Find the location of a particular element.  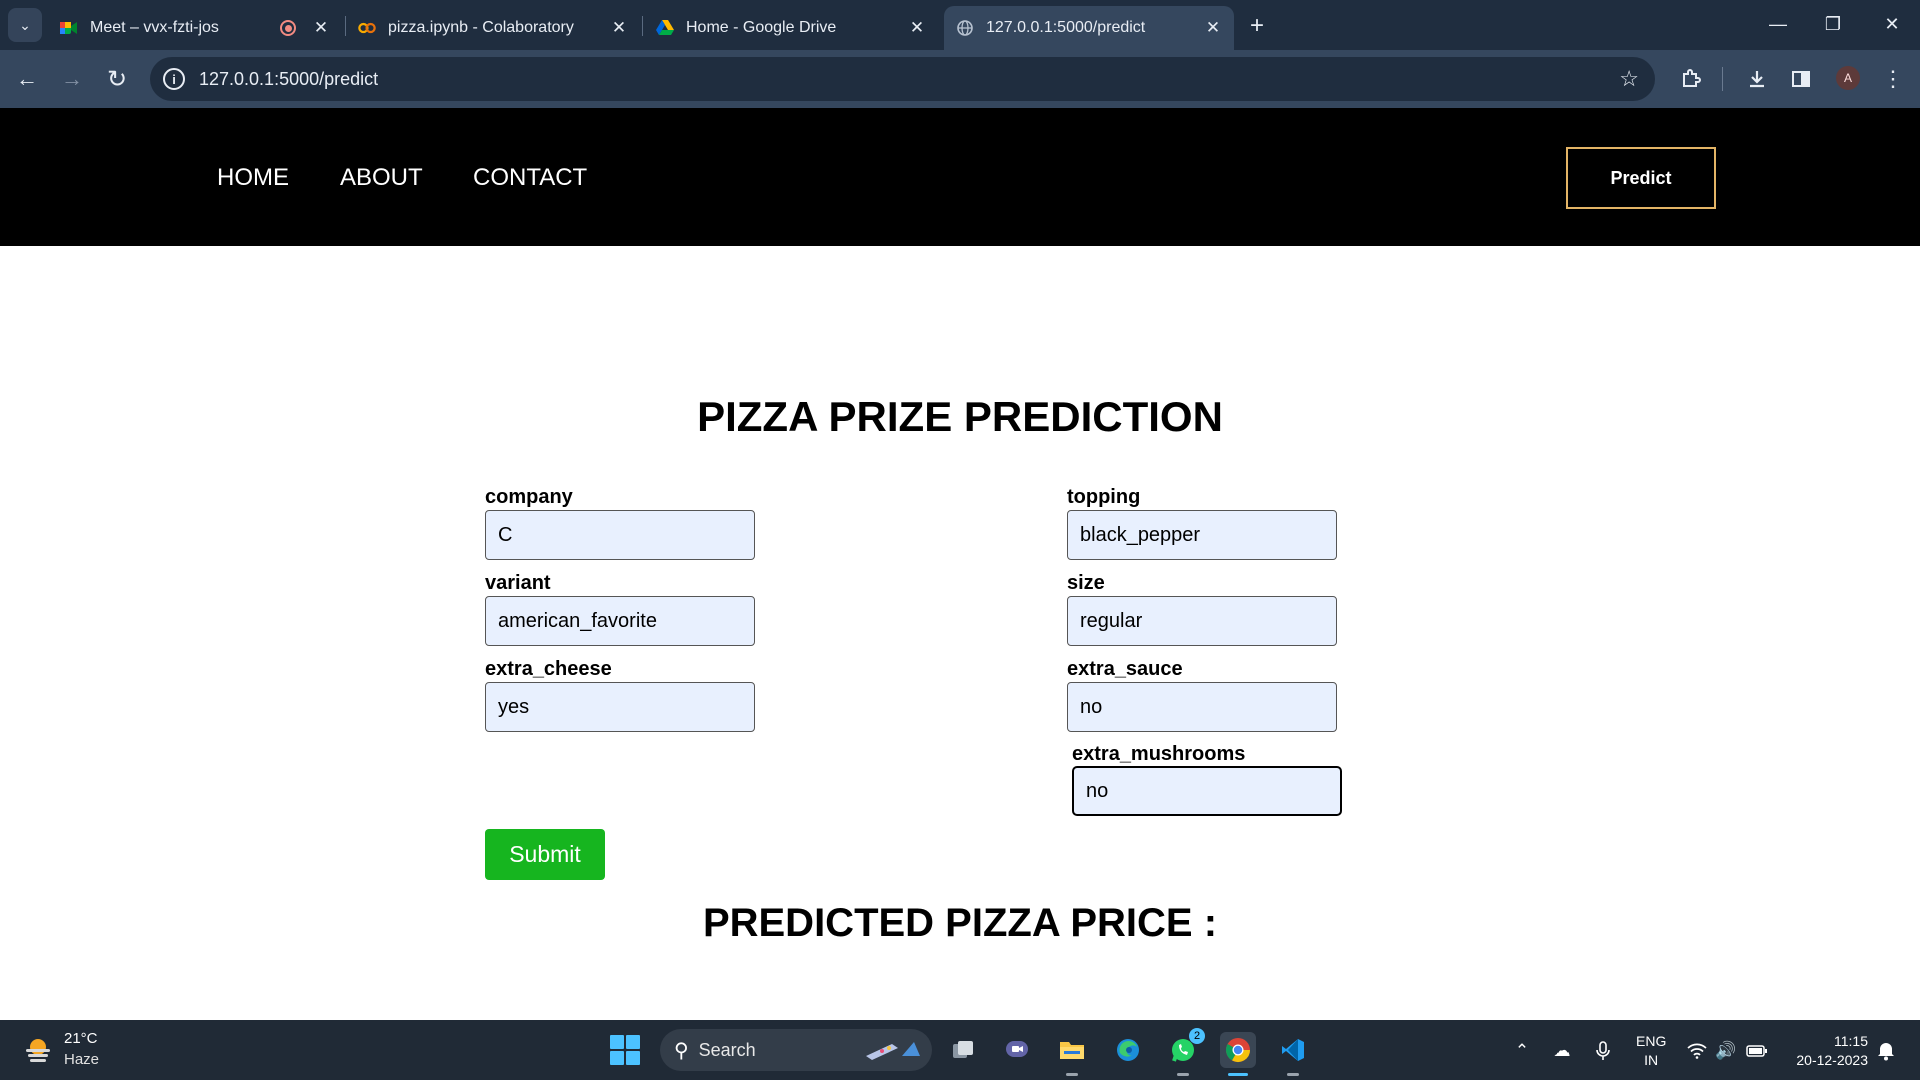

nav-about-link: ABOUT is located at coordinates (381, 178).